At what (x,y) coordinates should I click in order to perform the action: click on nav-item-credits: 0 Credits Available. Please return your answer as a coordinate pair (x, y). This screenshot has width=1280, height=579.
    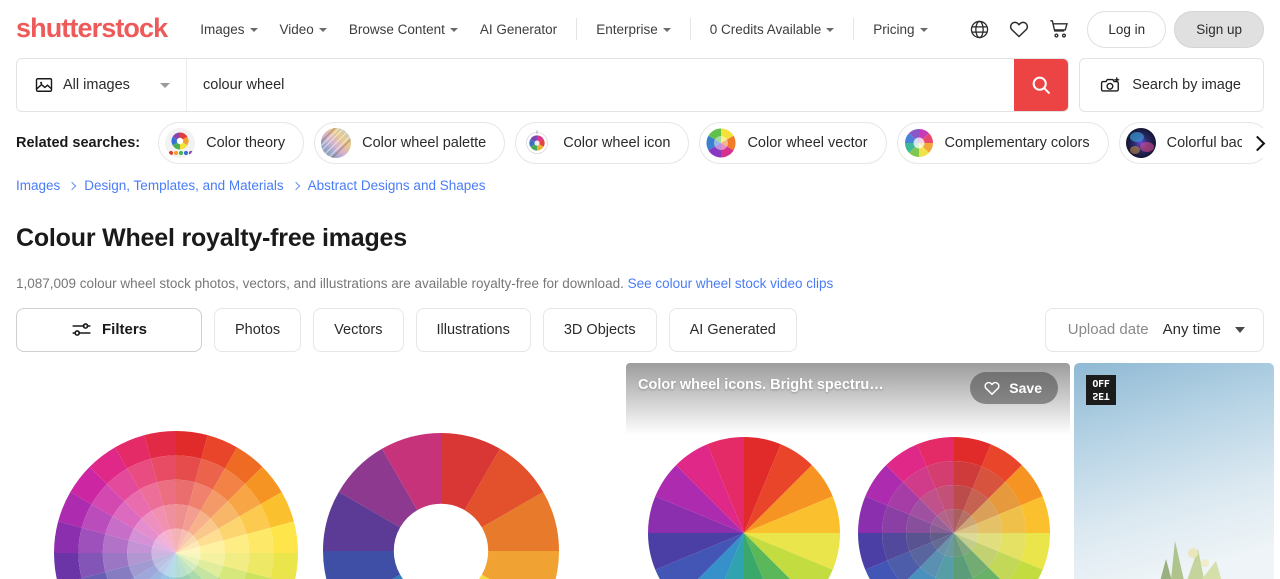
    Looking at the image, I should click on (772, 29).